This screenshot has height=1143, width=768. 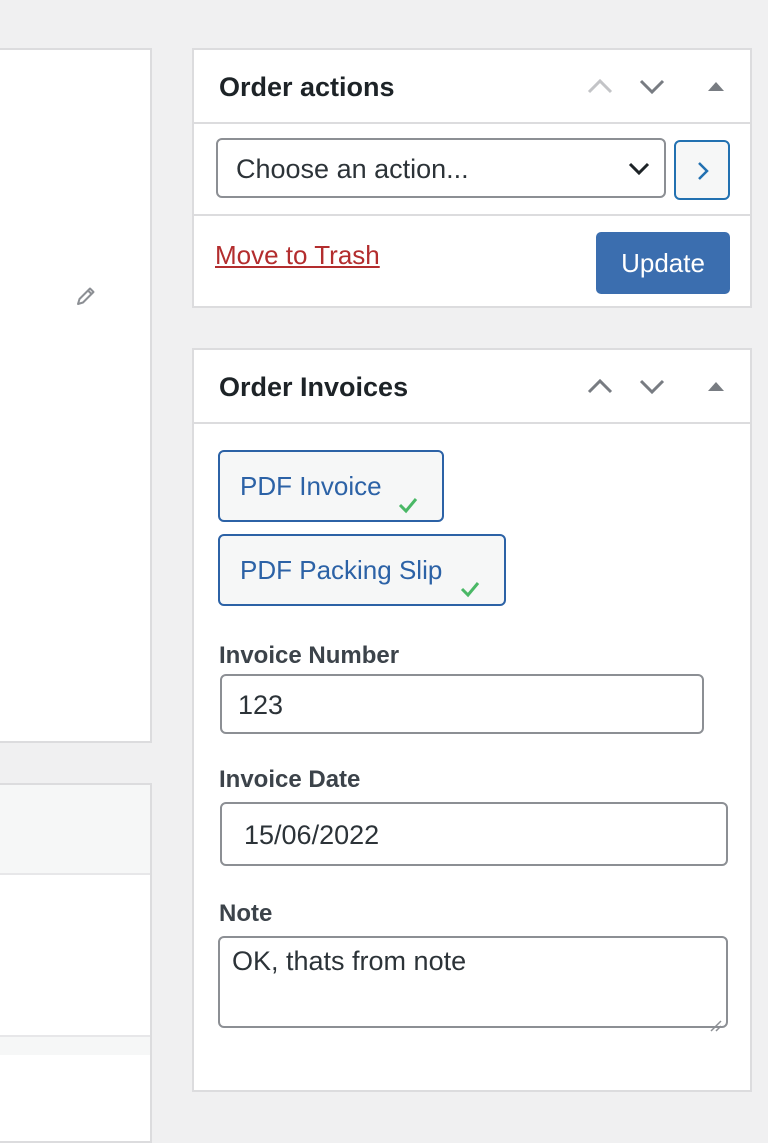 I want to click on order-invoices-title: Order Invoices, so click(x=314, y=387).